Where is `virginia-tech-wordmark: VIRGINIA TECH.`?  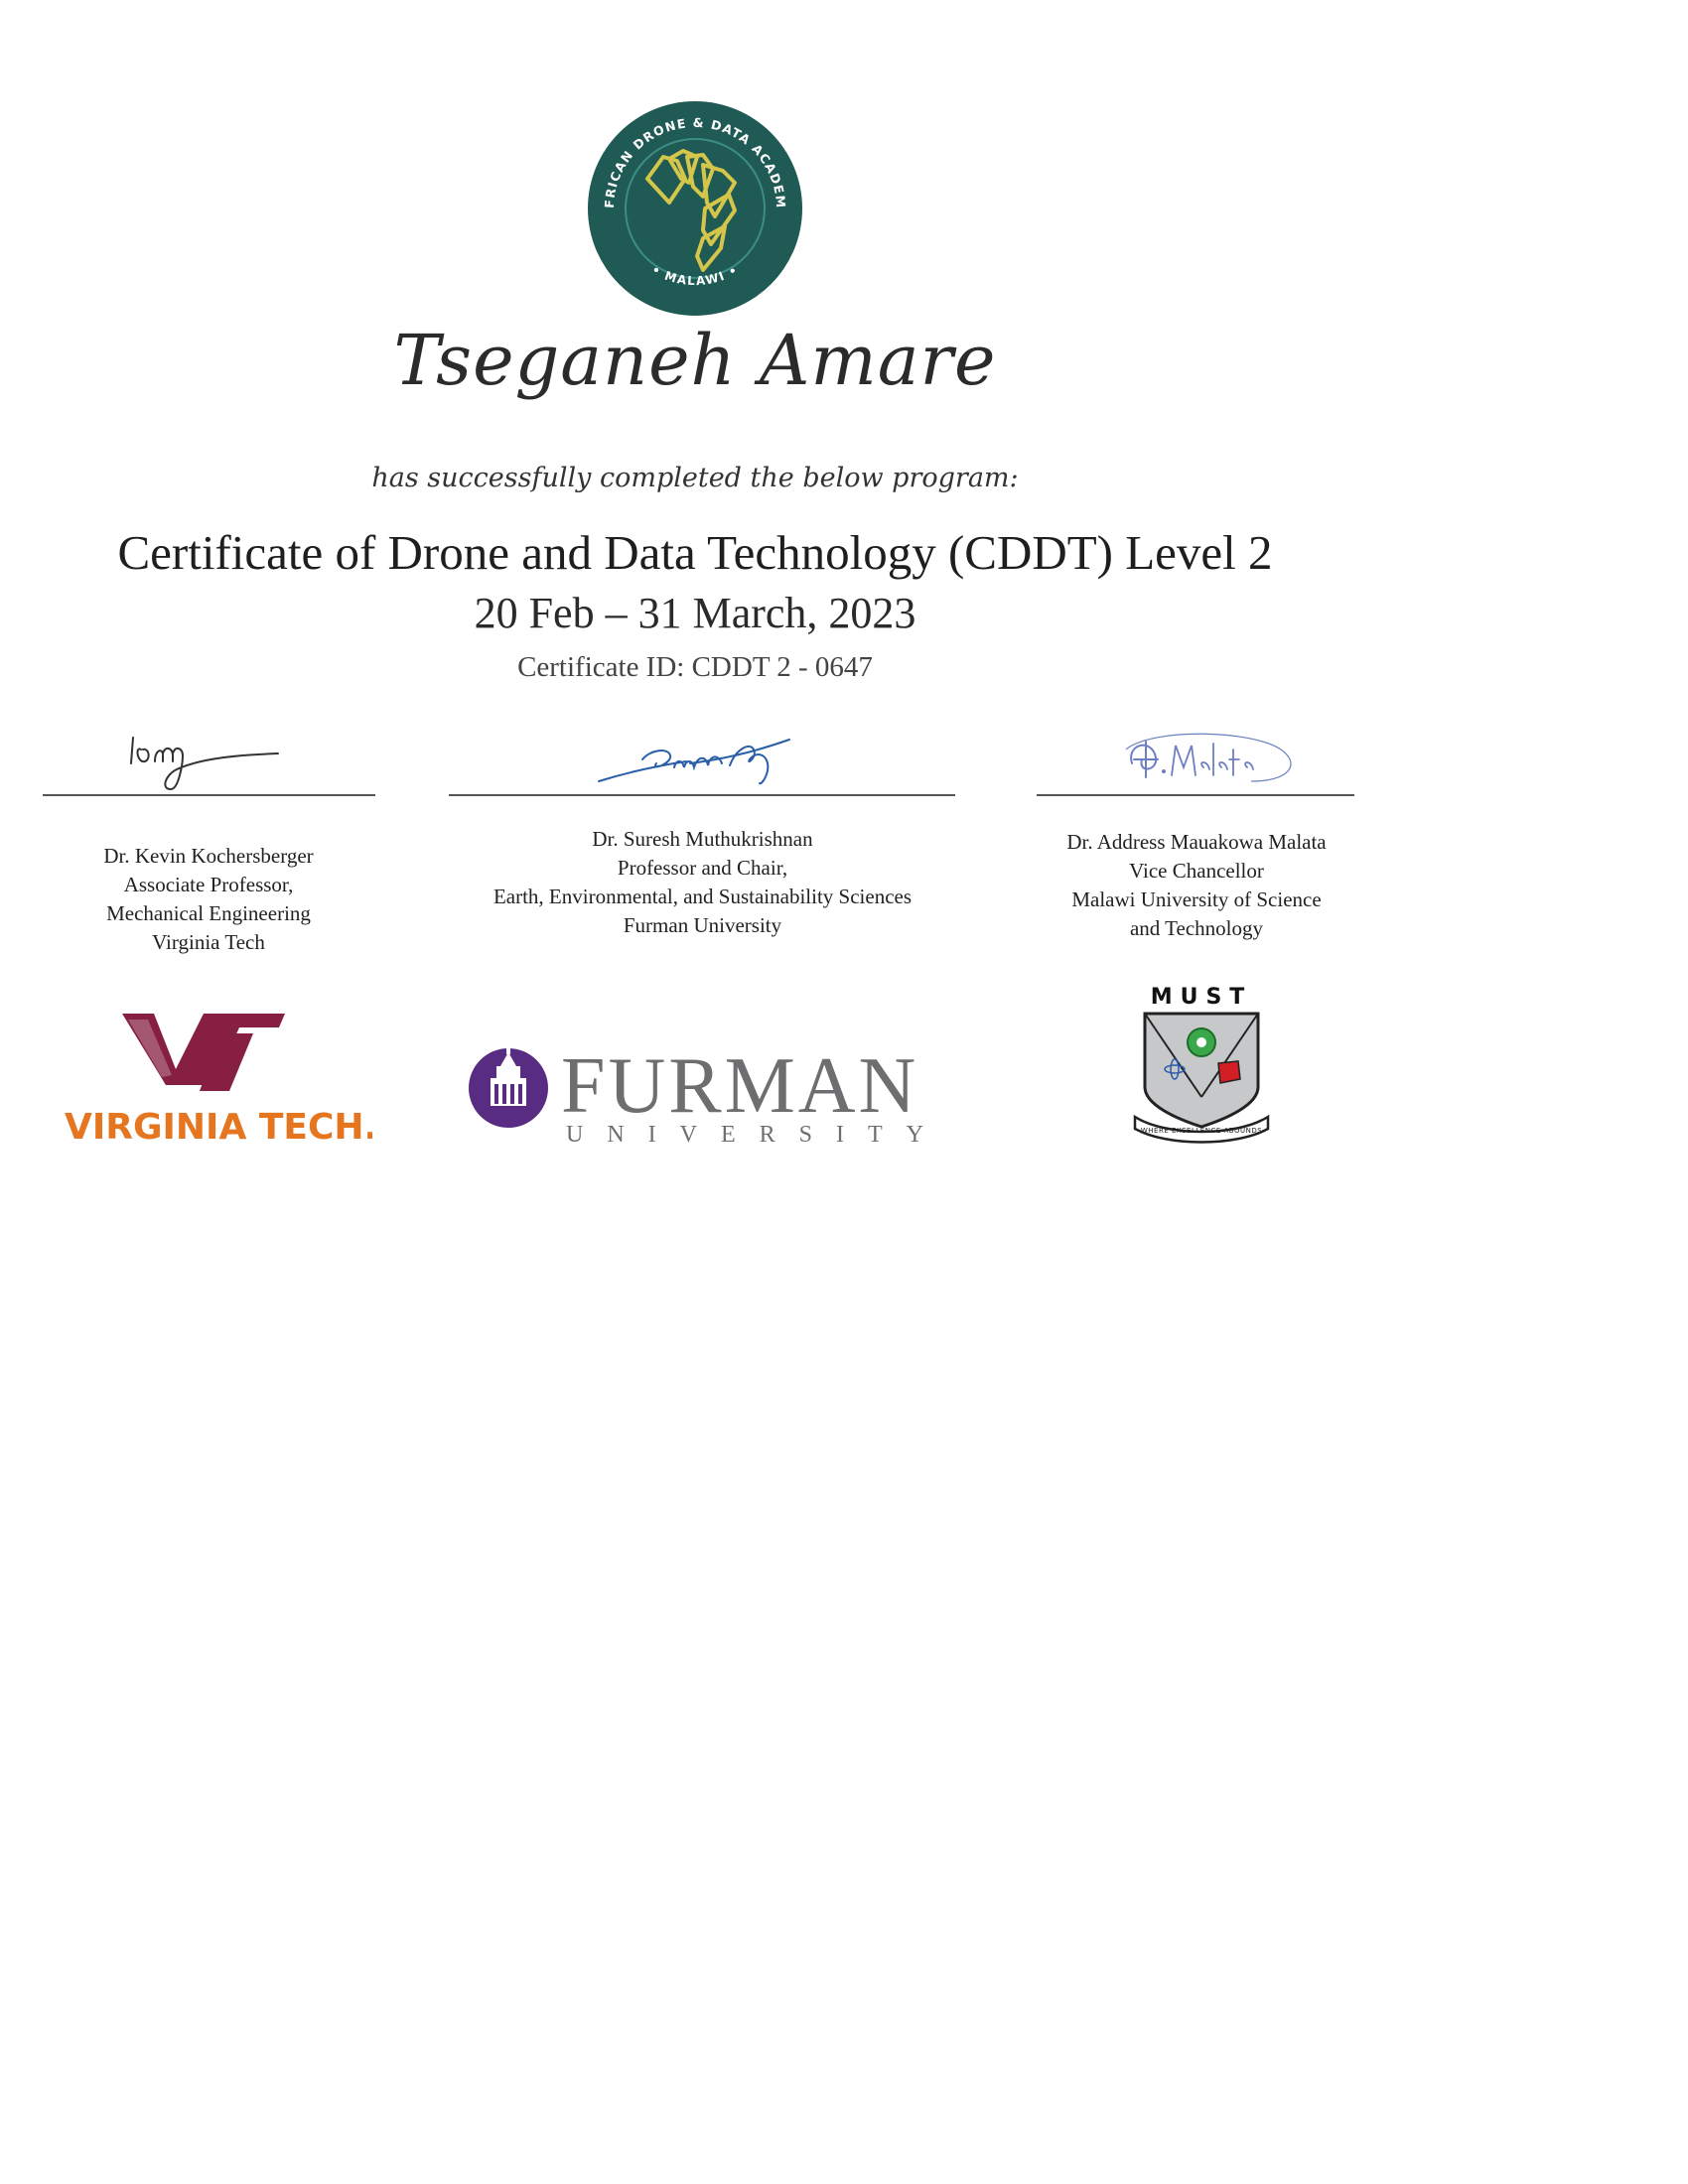
virginia-tech-wordmark: VIRGINIA TECH. is located at coordinates (218, 1127).